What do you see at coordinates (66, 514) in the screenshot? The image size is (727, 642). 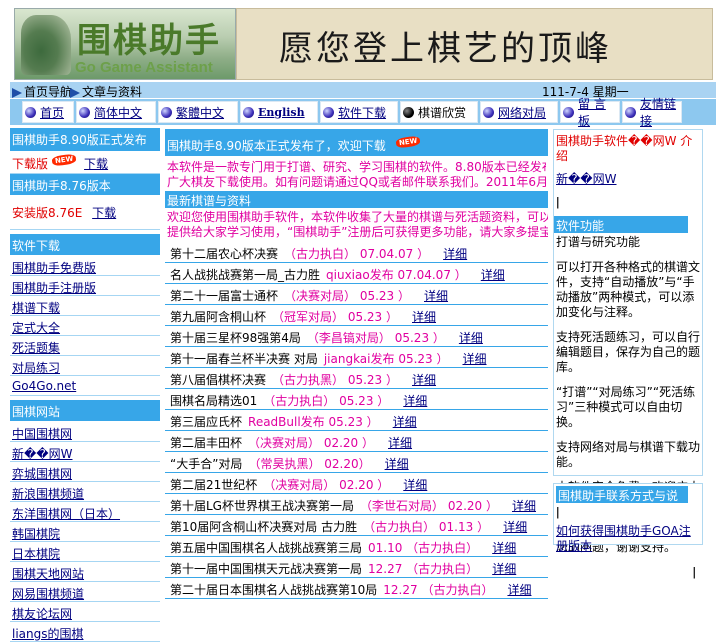 I see `site-link: 东洋围棋网（日本）` at bounding box center [66, 514].